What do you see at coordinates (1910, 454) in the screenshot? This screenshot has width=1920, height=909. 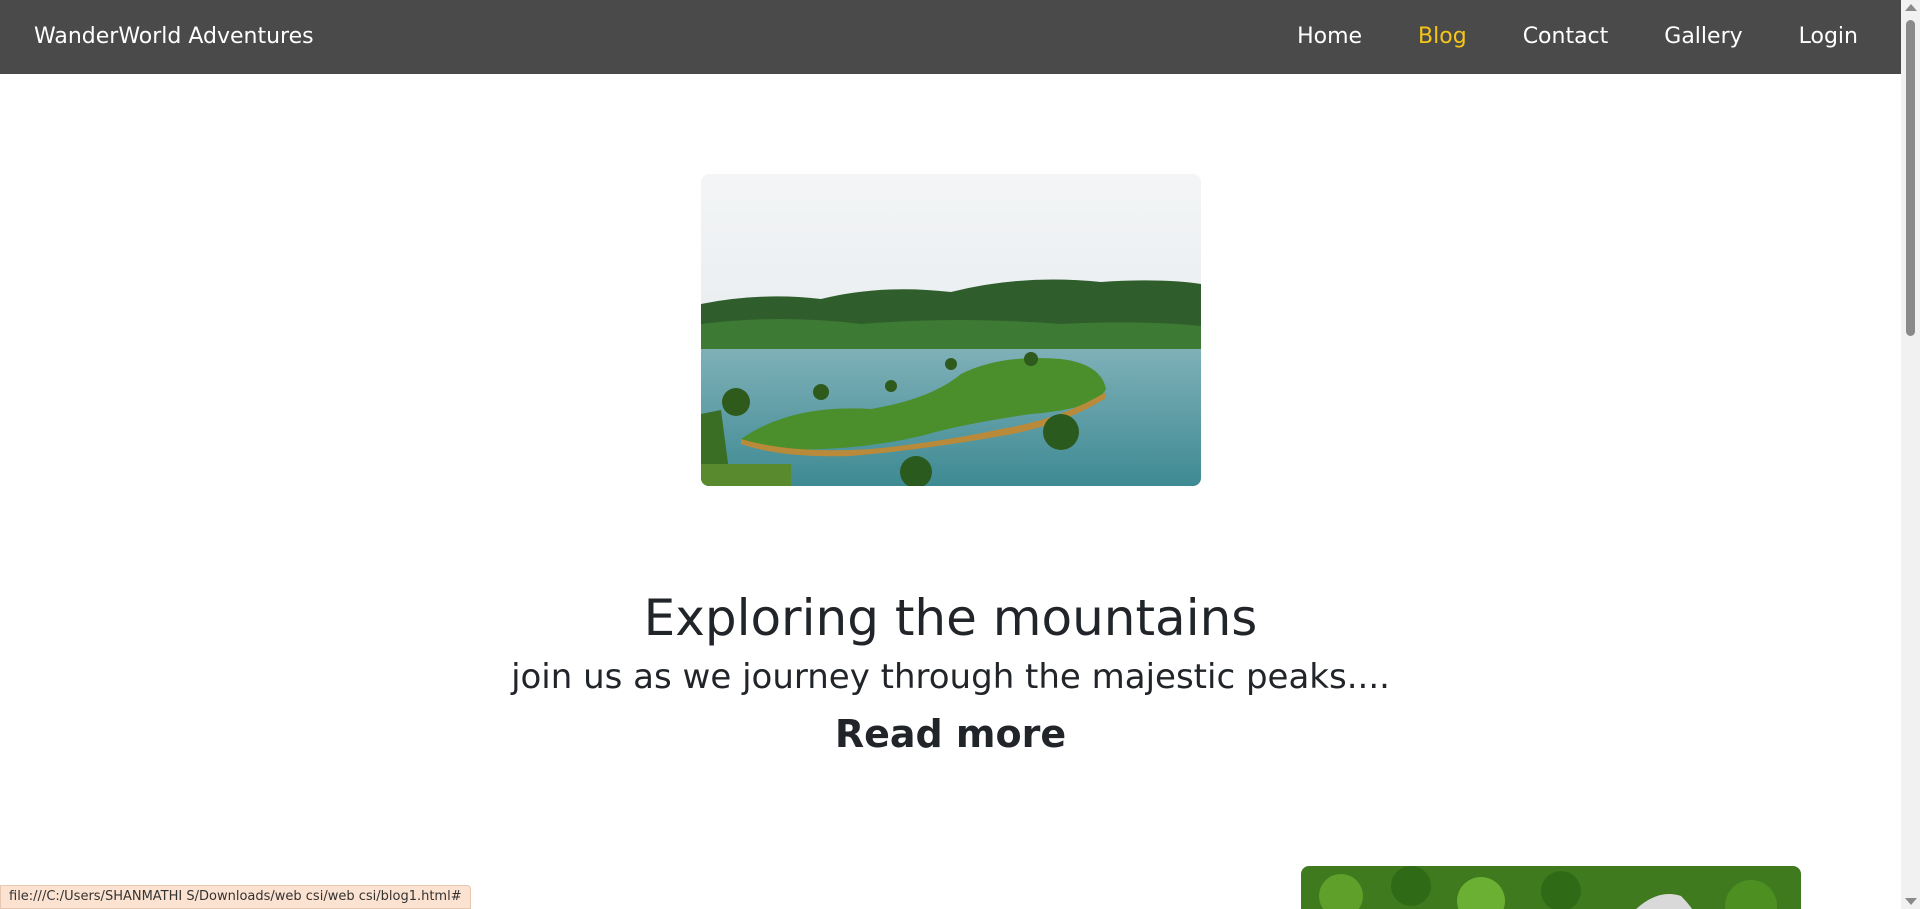 I see `vertical-scrollbar` at bounding box center [1910, 454].